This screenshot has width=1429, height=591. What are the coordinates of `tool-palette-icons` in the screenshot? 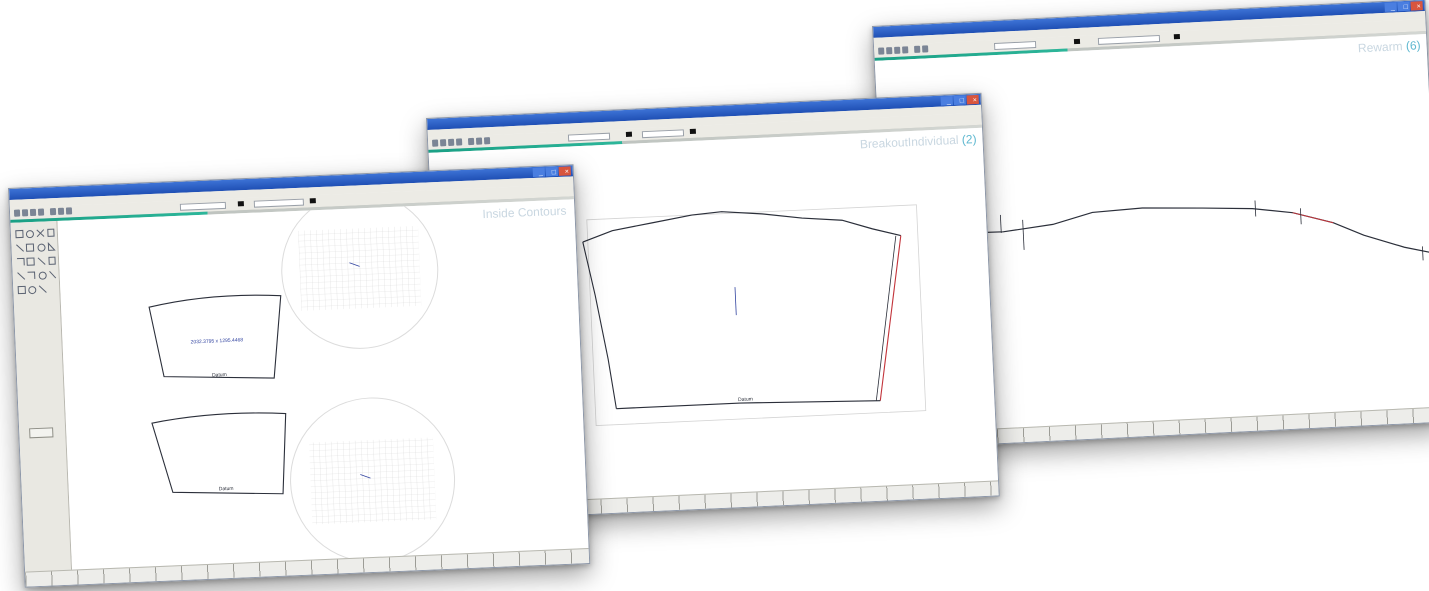 It's located at (36, 261).